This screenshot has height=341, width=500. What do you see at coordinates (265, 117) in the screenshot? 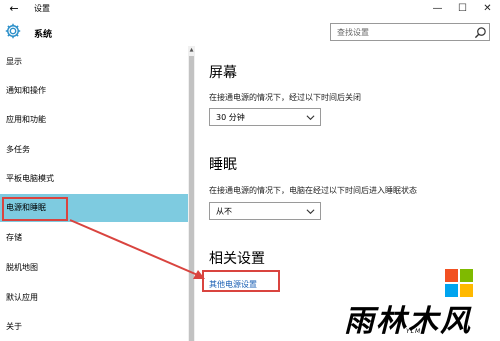
I see `screen-timeout-select: 30 分钟` at bounding box center [265, 117].